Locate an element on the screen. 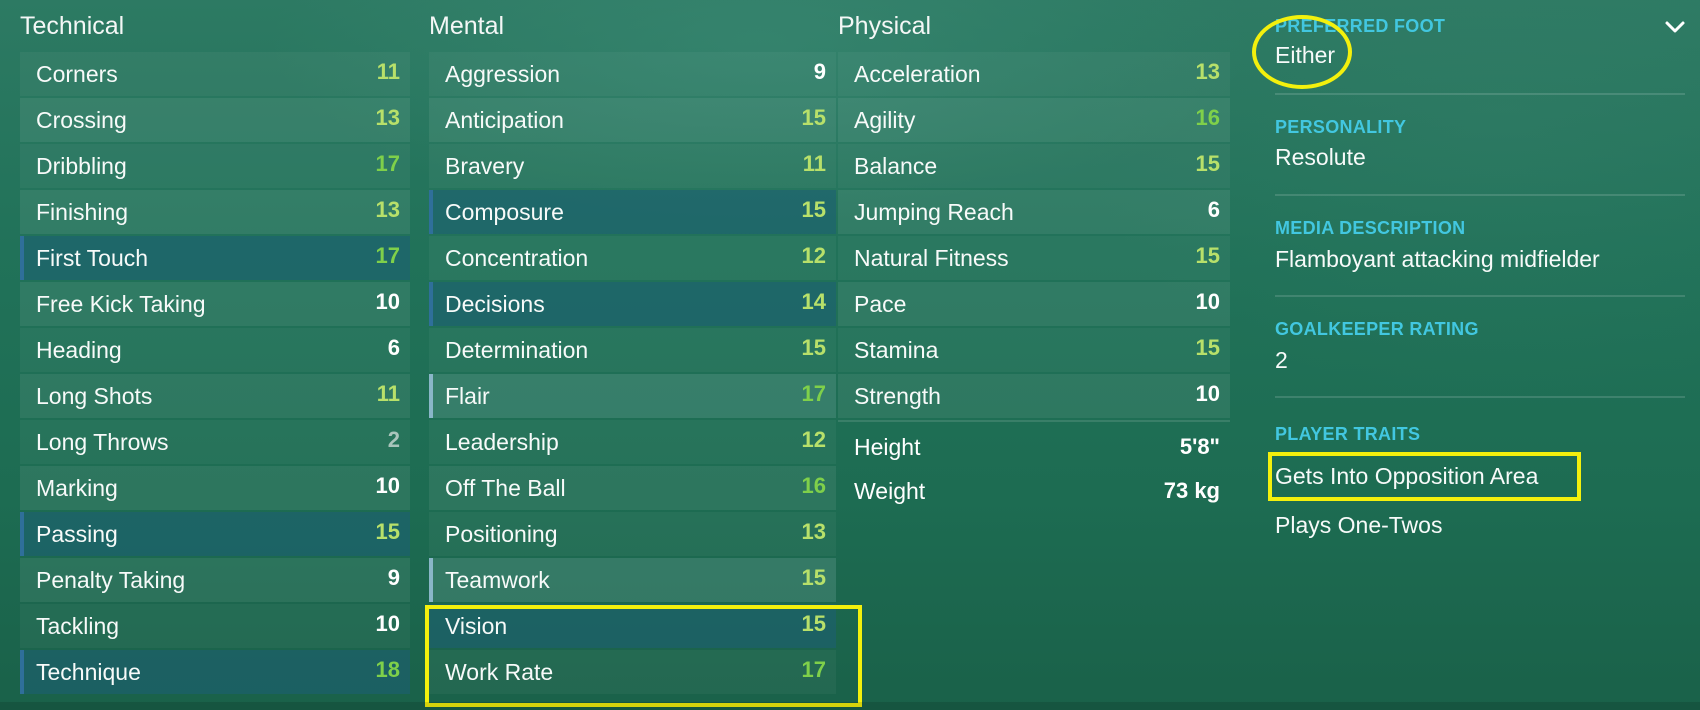 This screenshot has width=1700, height=710. attribute-row-anticipation: Anticipation 15 is located at coordinates (632, 120).